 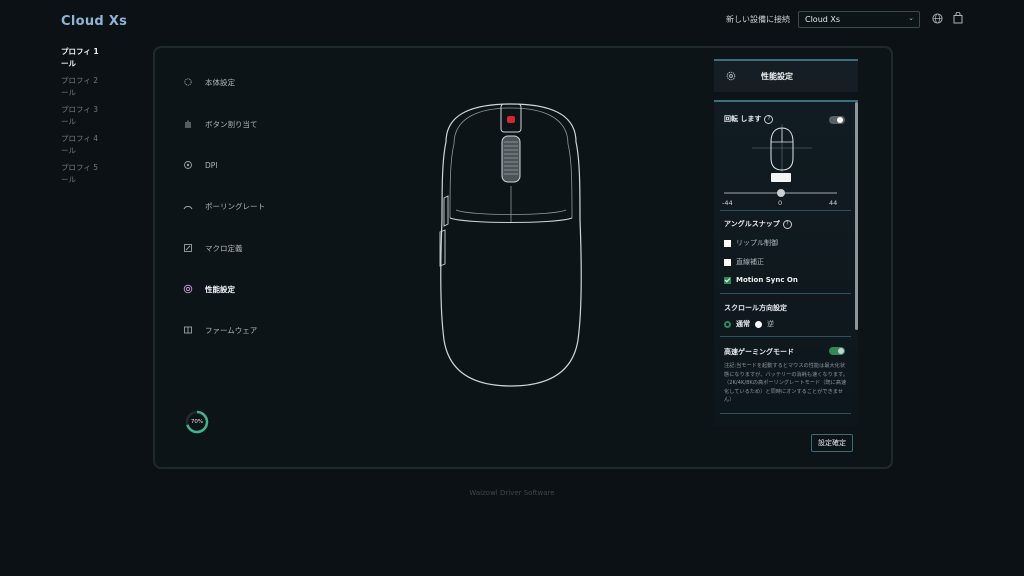 I want to click on menu-item-macro: マクロ定義, so click(x=243, y=248).